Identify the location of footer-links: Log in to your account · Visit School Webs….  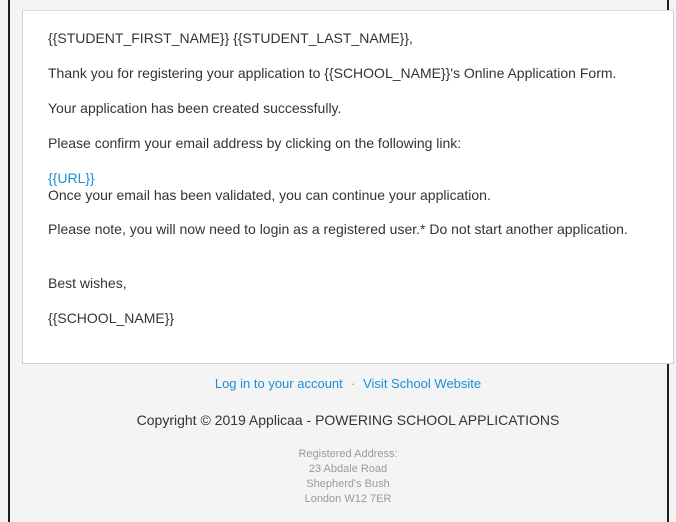
(348, 384).